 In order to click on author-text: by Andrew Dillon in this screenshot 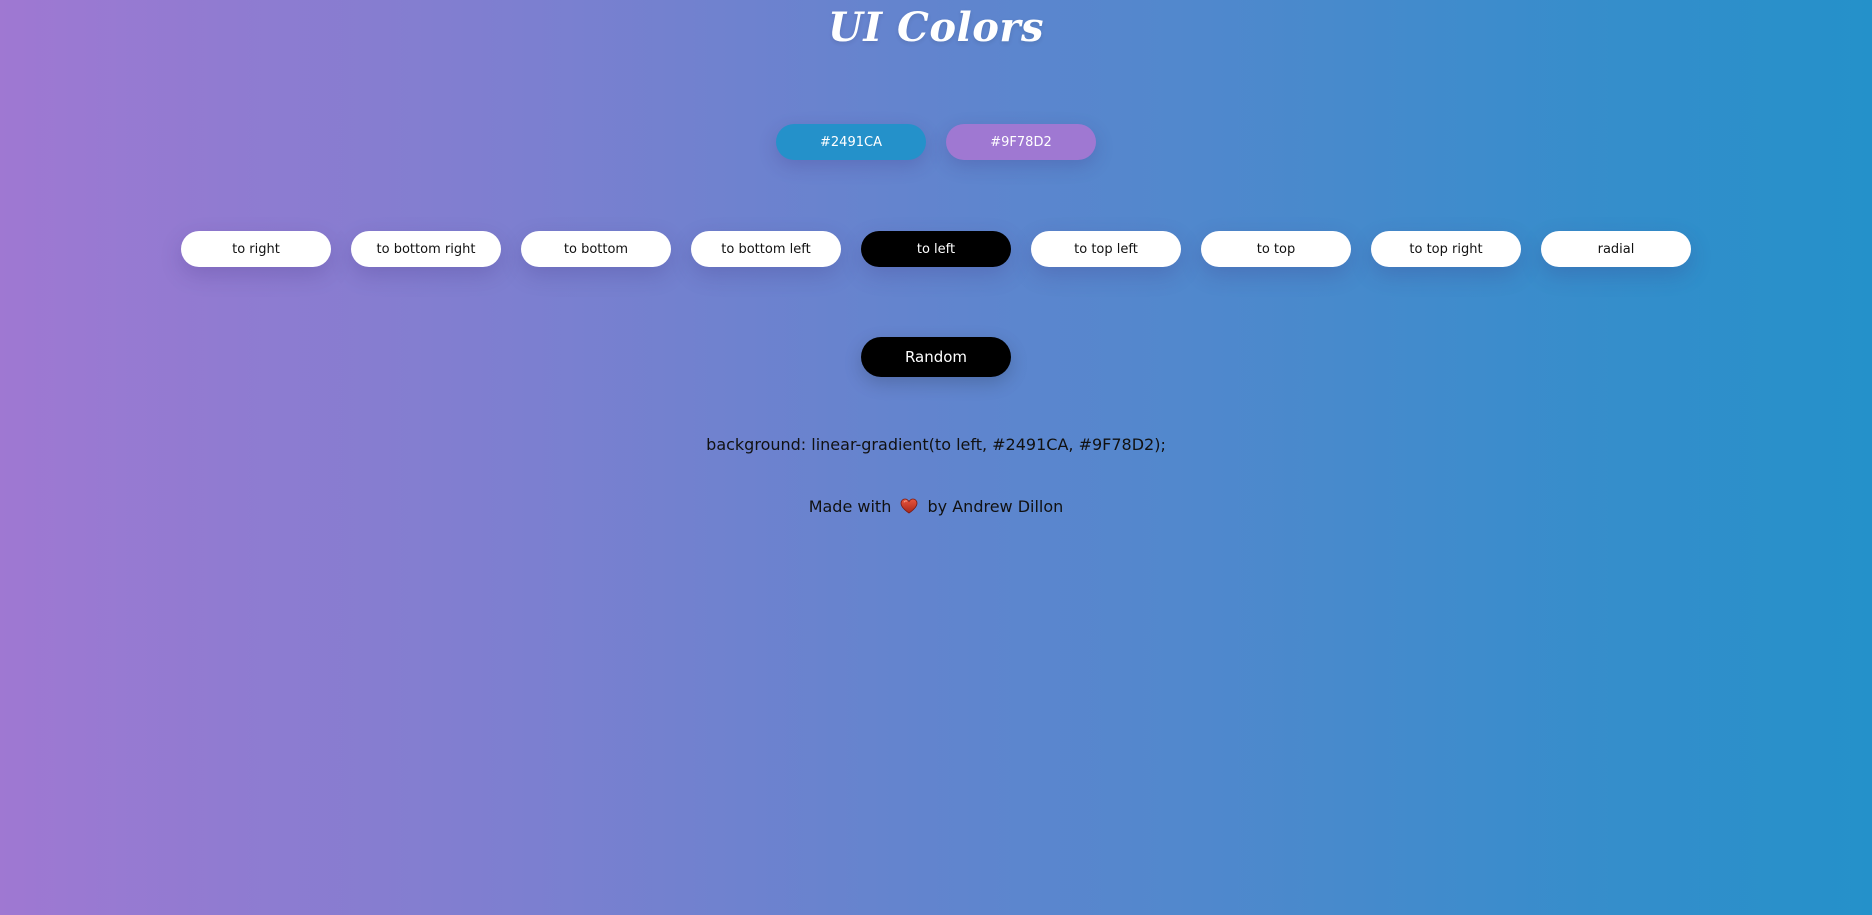, I will do `click(995, 506)`.